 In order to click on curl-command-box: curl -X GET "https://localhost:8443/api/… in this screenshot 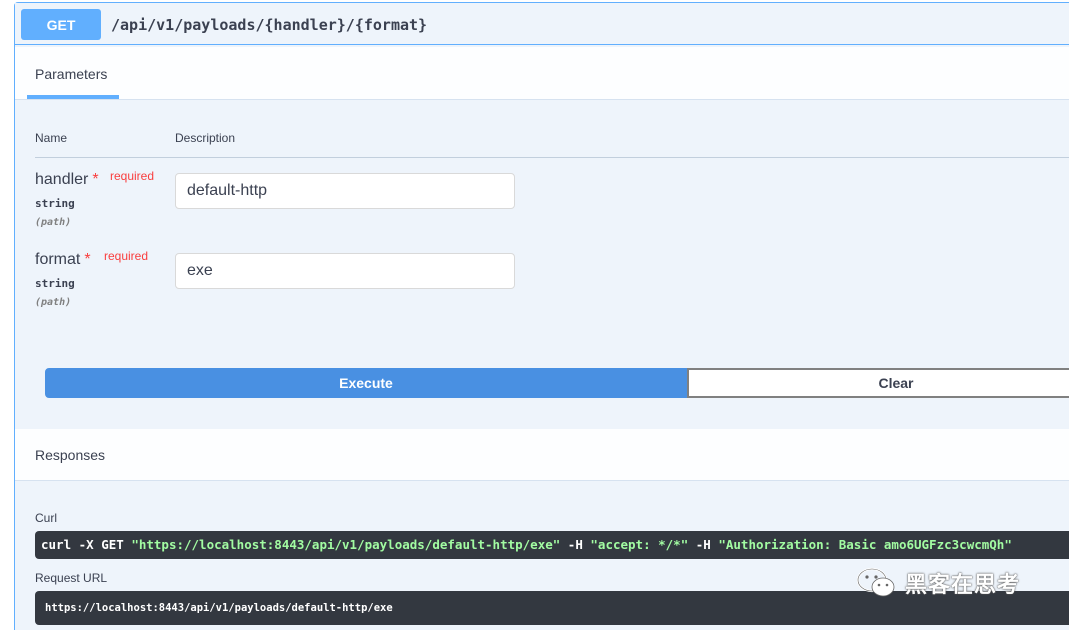, I will do `click(552, 545)`.